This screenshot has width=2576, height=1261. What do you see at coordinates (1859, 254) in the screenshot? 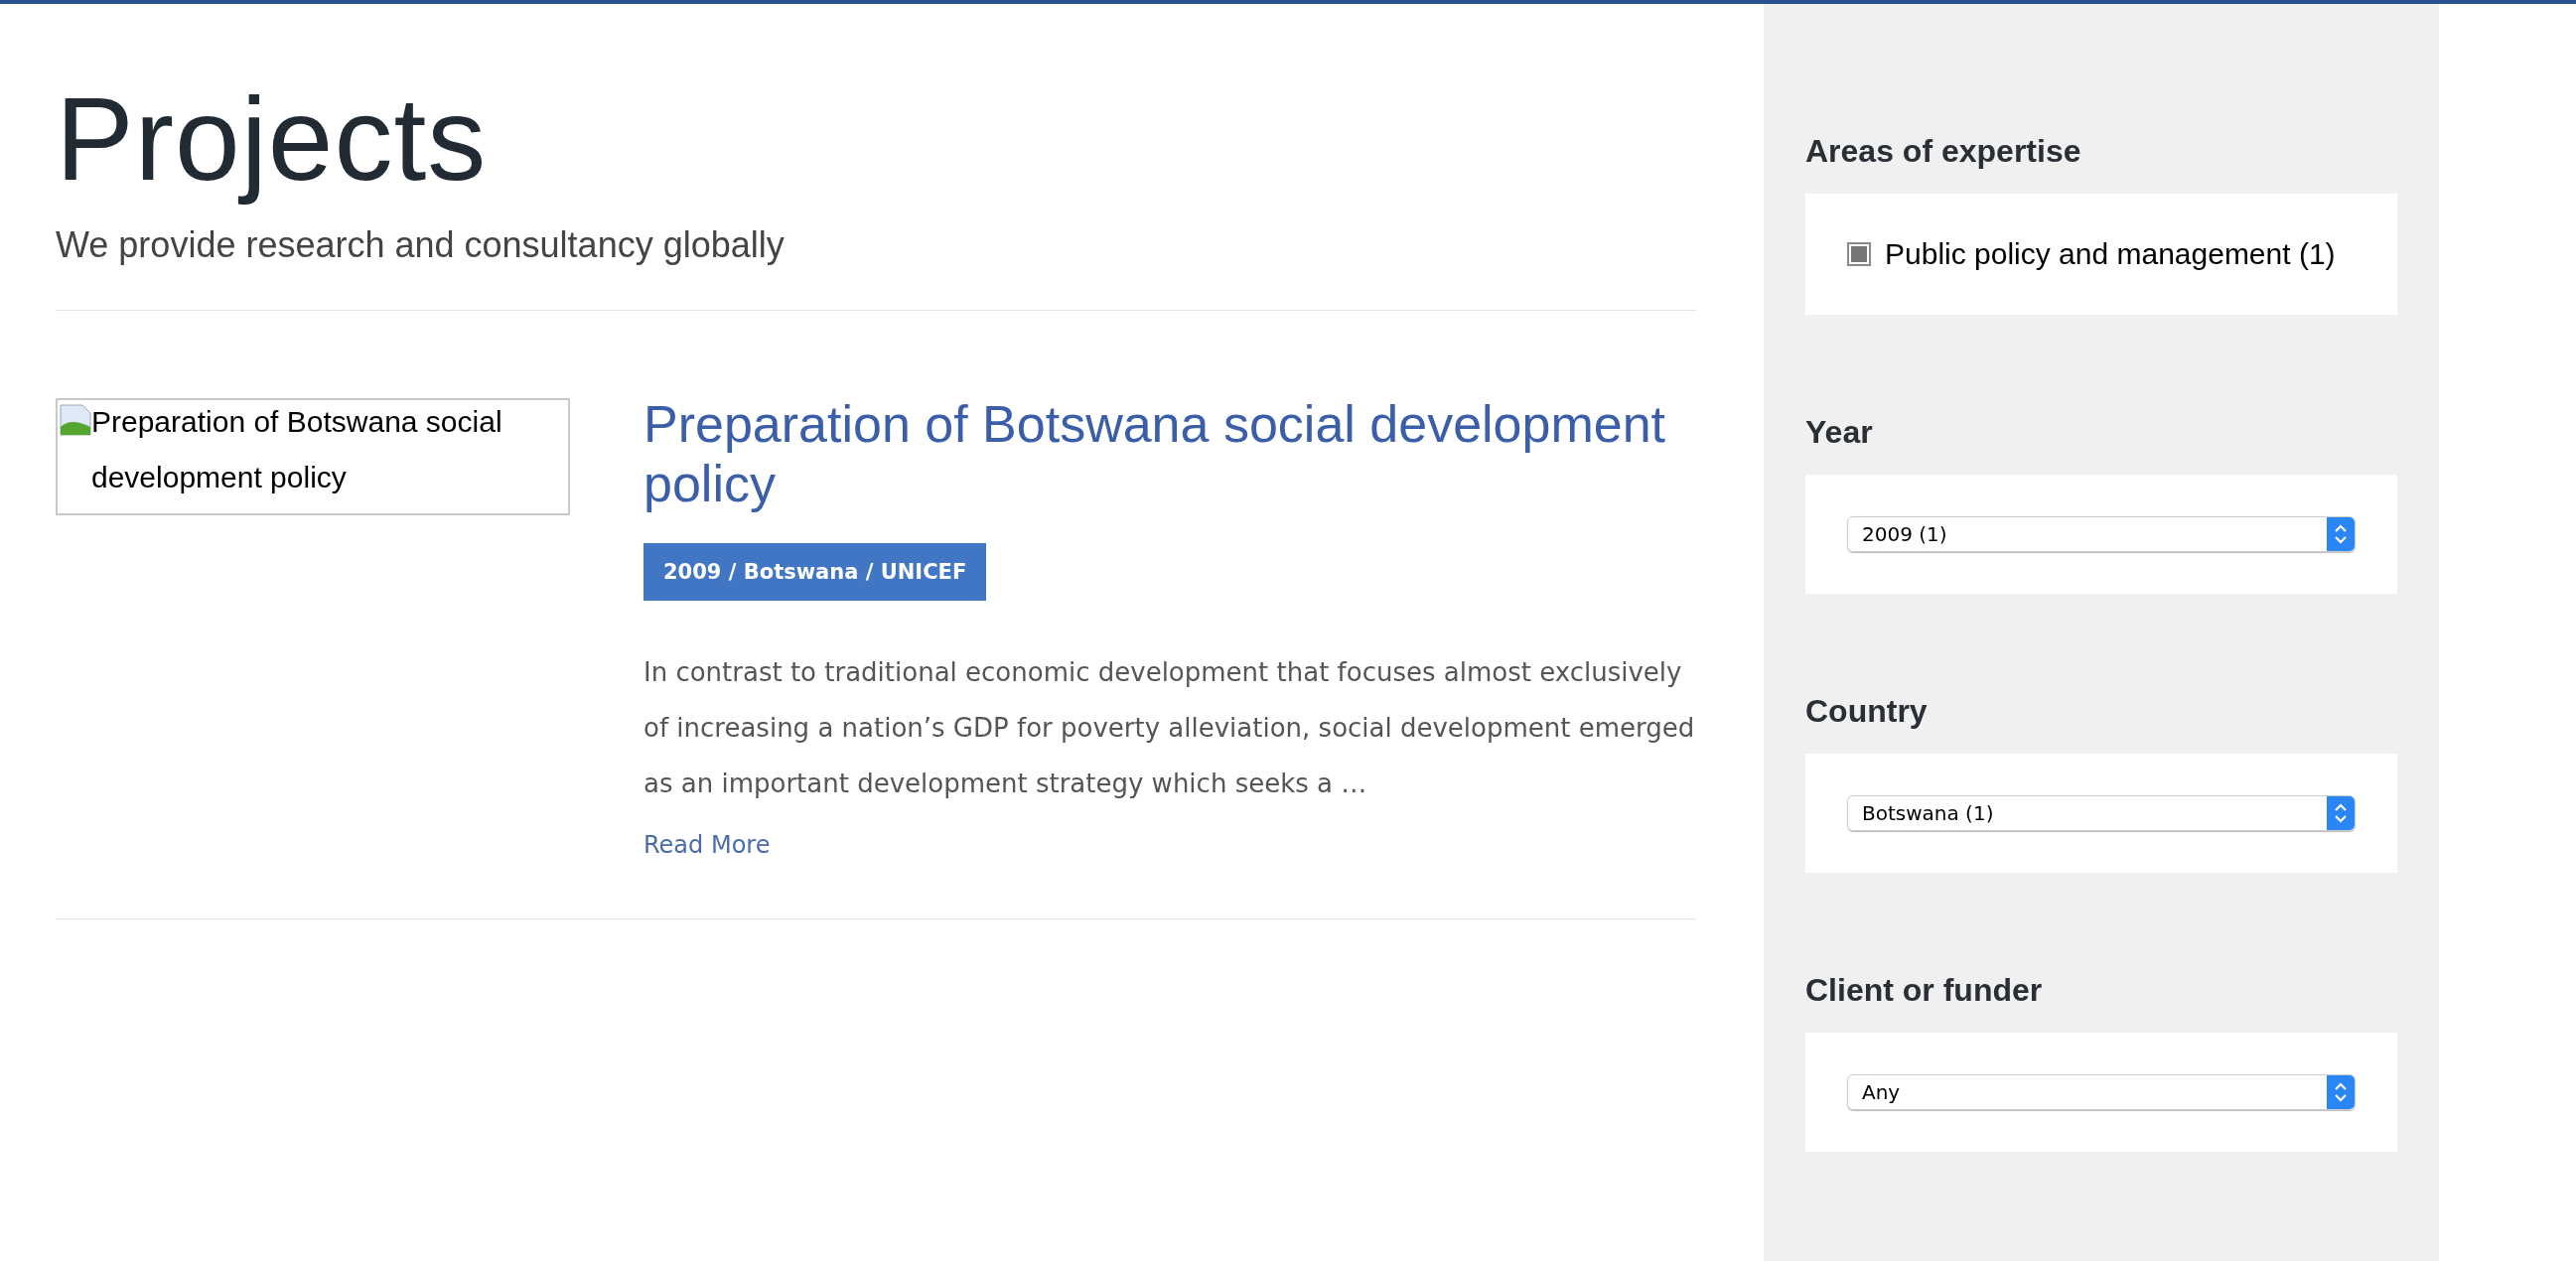
I see `checkbox` at bounding box center [1859, 254].